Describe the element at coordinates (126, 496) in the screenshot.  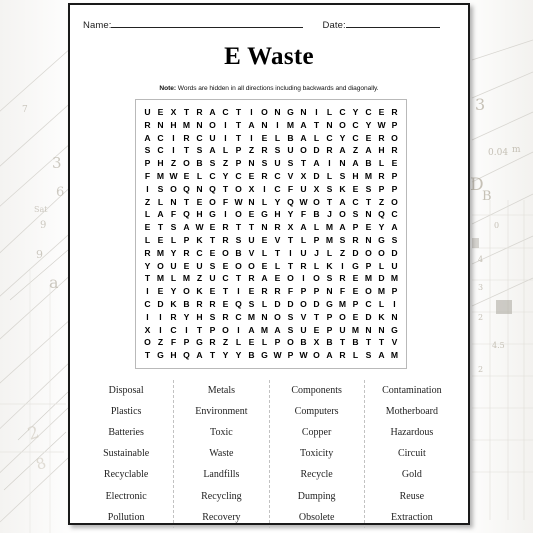
I see `word-list-item: Electronic` at that location.